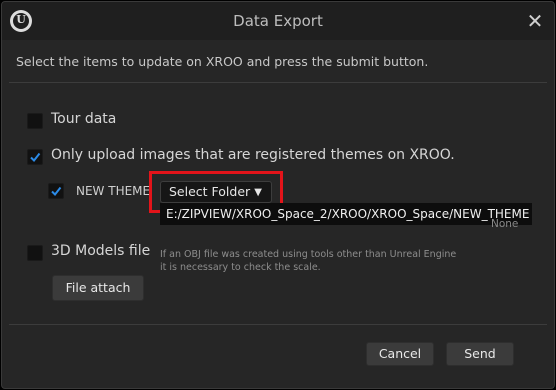 This screenshot has height=390, width=556. Describe the element at coordinates (101, 251) in the screenshot. I see `3d-models-label: 3D Models file` at that location.